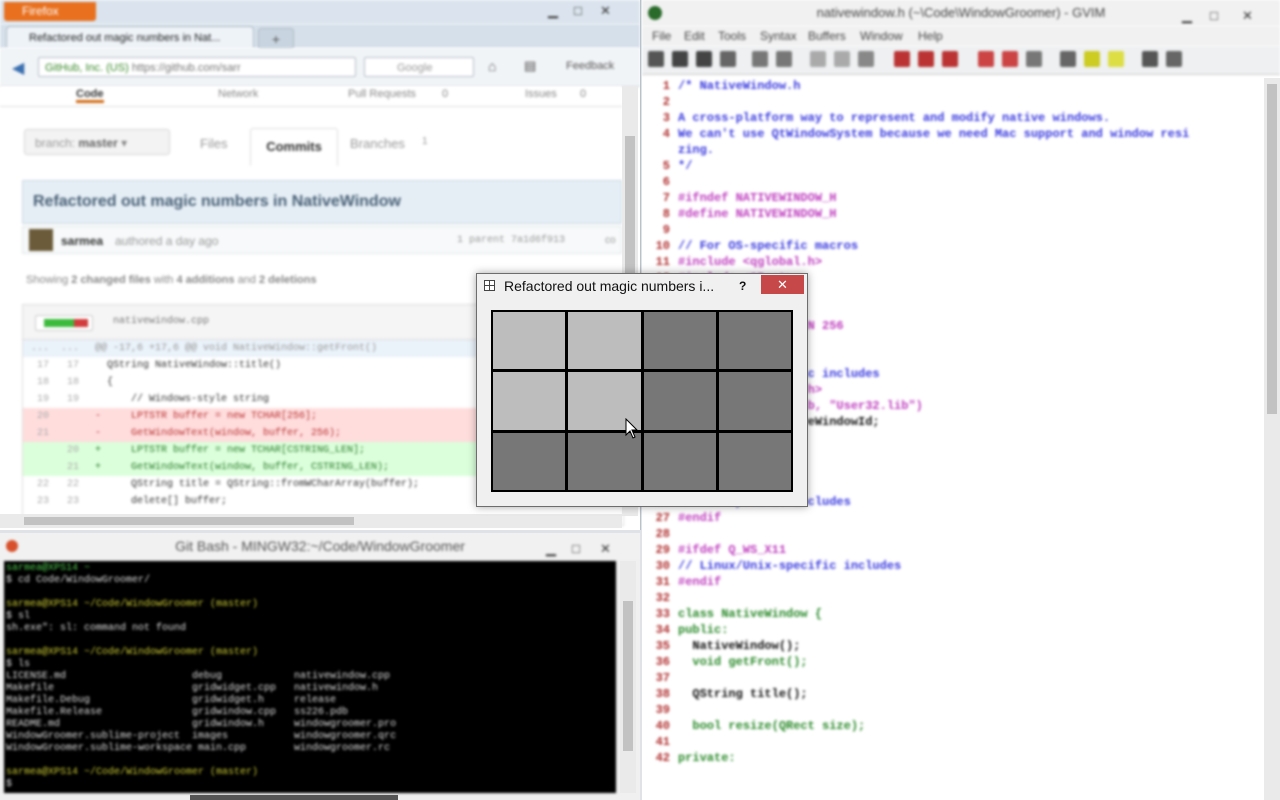 Image resolution: width=1280 pixels, height=800 pixels. Describe the element at coordinates (728, 59) in the screenshot. I see `print-icon` at that location.